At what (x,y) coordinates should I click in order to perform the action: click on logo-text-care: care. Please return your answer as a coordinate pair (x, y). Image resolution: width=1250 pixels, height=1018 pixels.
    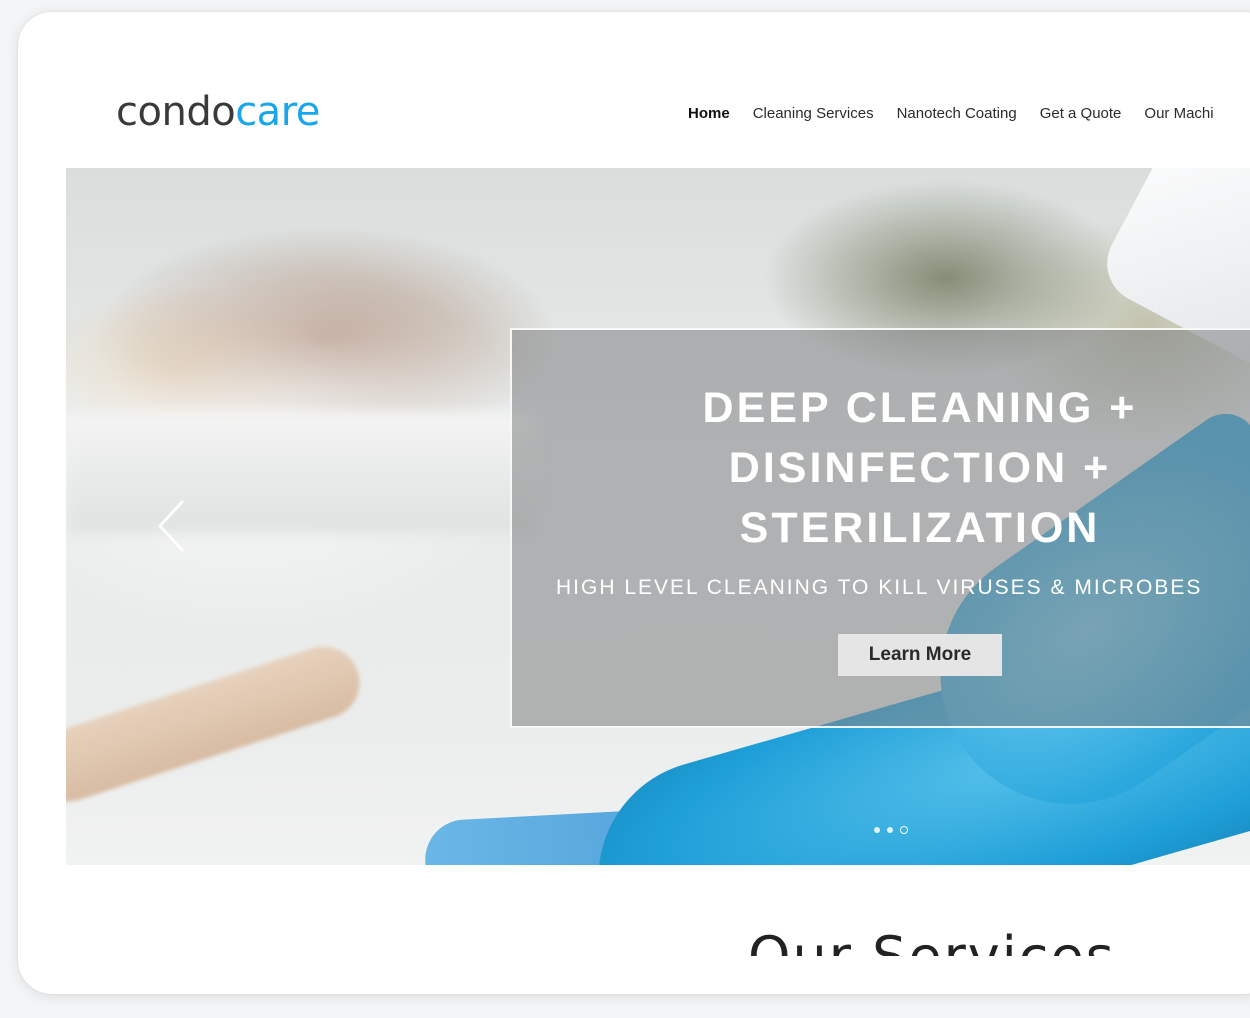
    Looking at the image, I should click on (277, 112).